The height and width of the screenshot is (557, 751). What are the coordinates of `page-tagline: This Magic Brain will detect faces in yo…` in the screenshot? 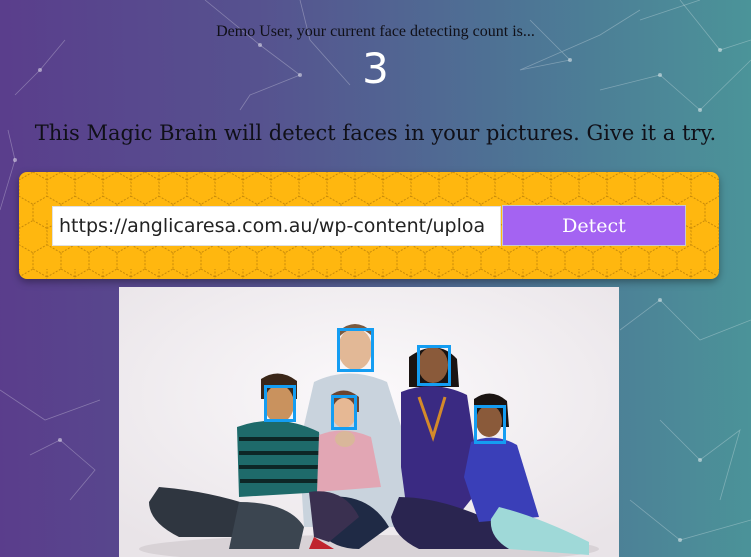 It's located at (375, 133).